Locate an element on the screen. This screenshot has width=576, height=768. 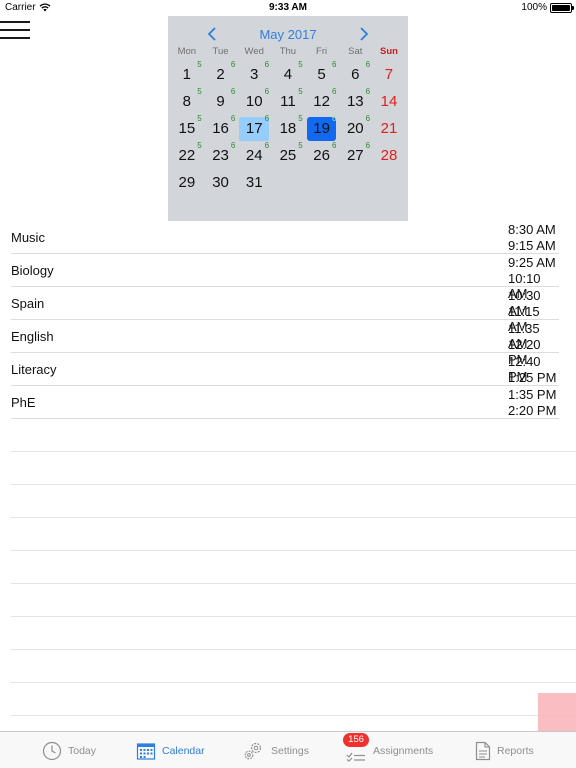
menu-icon is located at coordinates (16, 30).